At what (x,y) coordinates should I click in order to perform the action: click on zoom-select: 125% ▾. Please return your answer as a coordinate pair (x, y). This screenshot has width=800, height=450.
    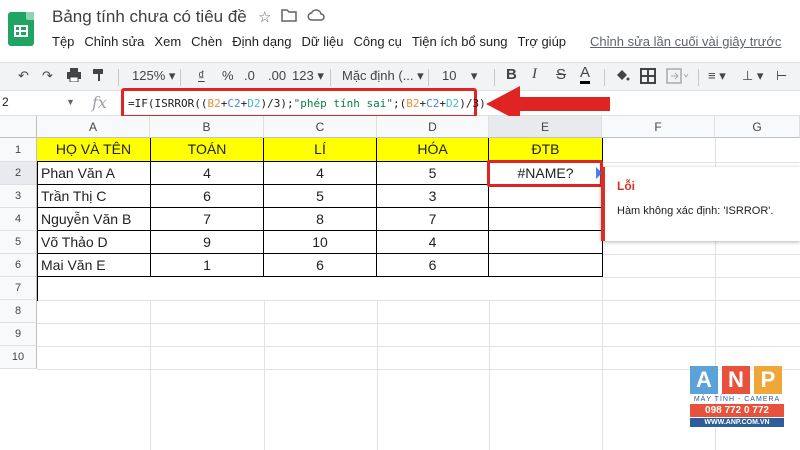
    Looking at the image, I should click on (153, 76).